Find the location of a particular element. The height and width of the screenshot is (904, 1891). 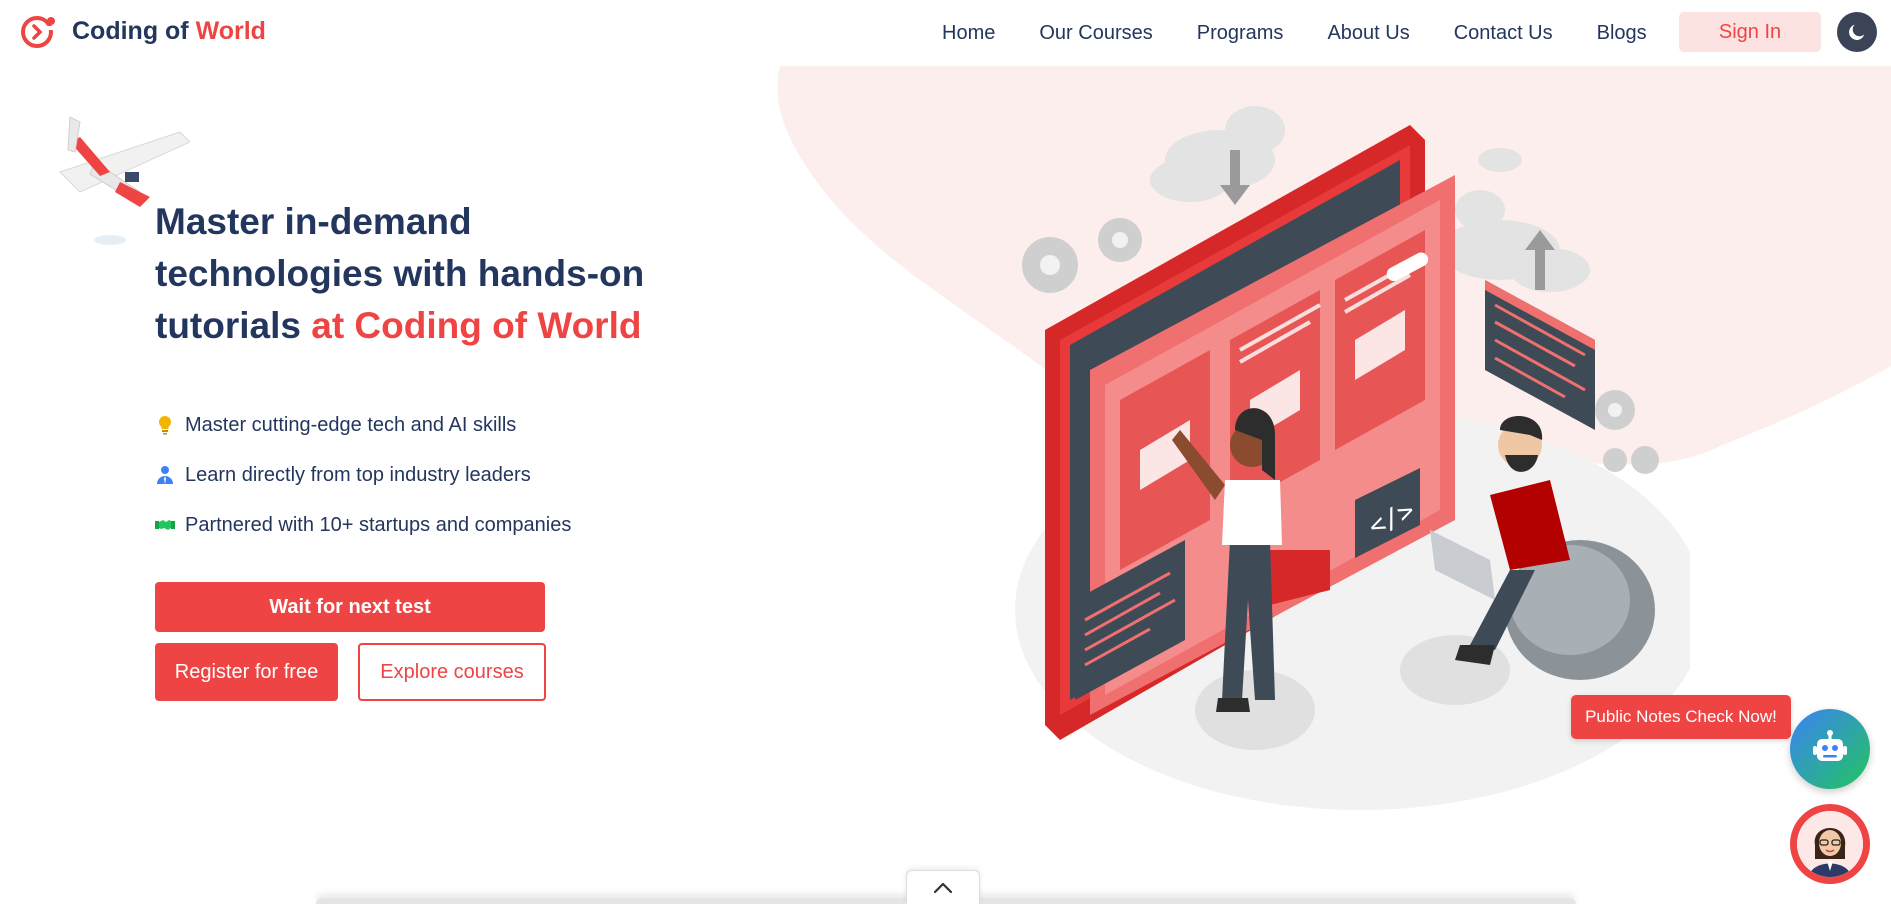

moon-icon is located at coordinates (1857, 32).